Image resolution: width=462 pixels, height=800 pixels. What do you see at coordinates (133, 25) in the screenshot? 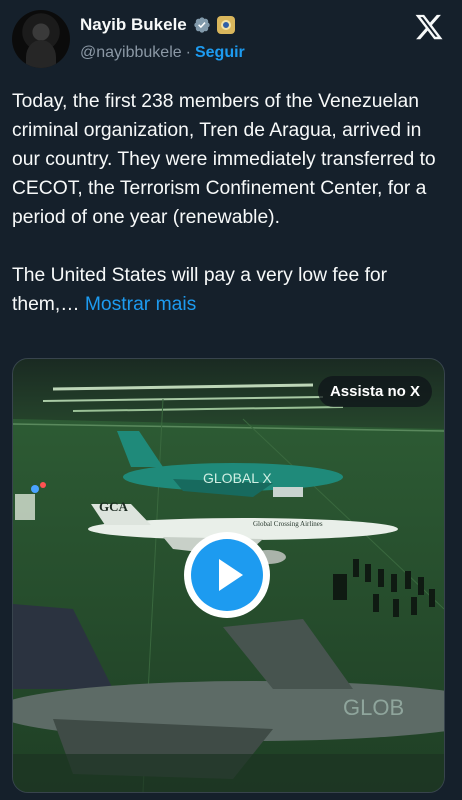
I see `author-name: Nayib Bukele` at bounding box center [133, 25].